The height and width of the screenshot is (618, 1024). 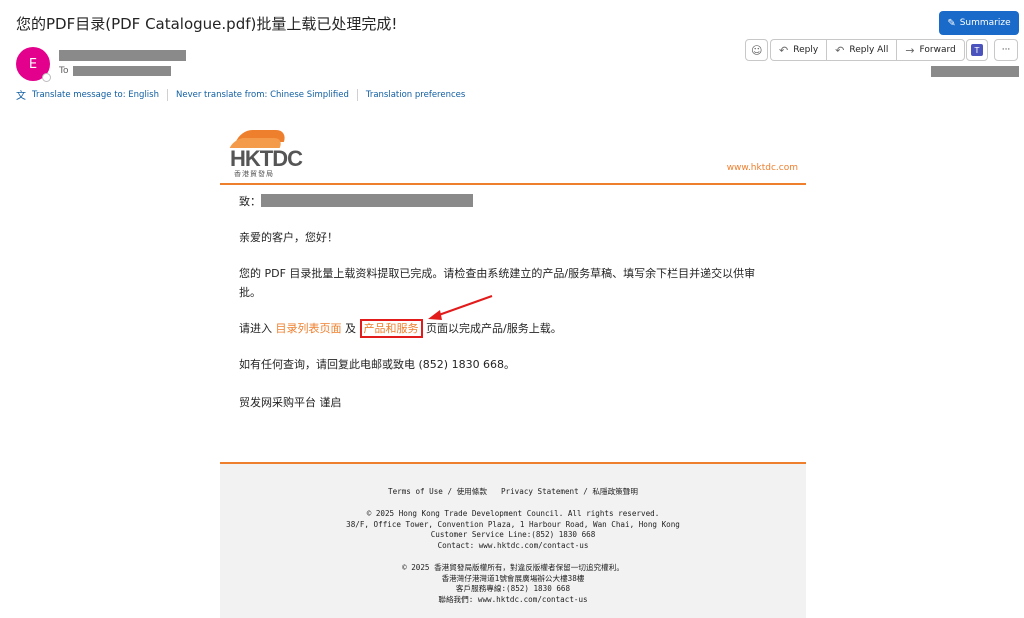 I want to click on recipient-name-redacted, so click(x=367, y=200).